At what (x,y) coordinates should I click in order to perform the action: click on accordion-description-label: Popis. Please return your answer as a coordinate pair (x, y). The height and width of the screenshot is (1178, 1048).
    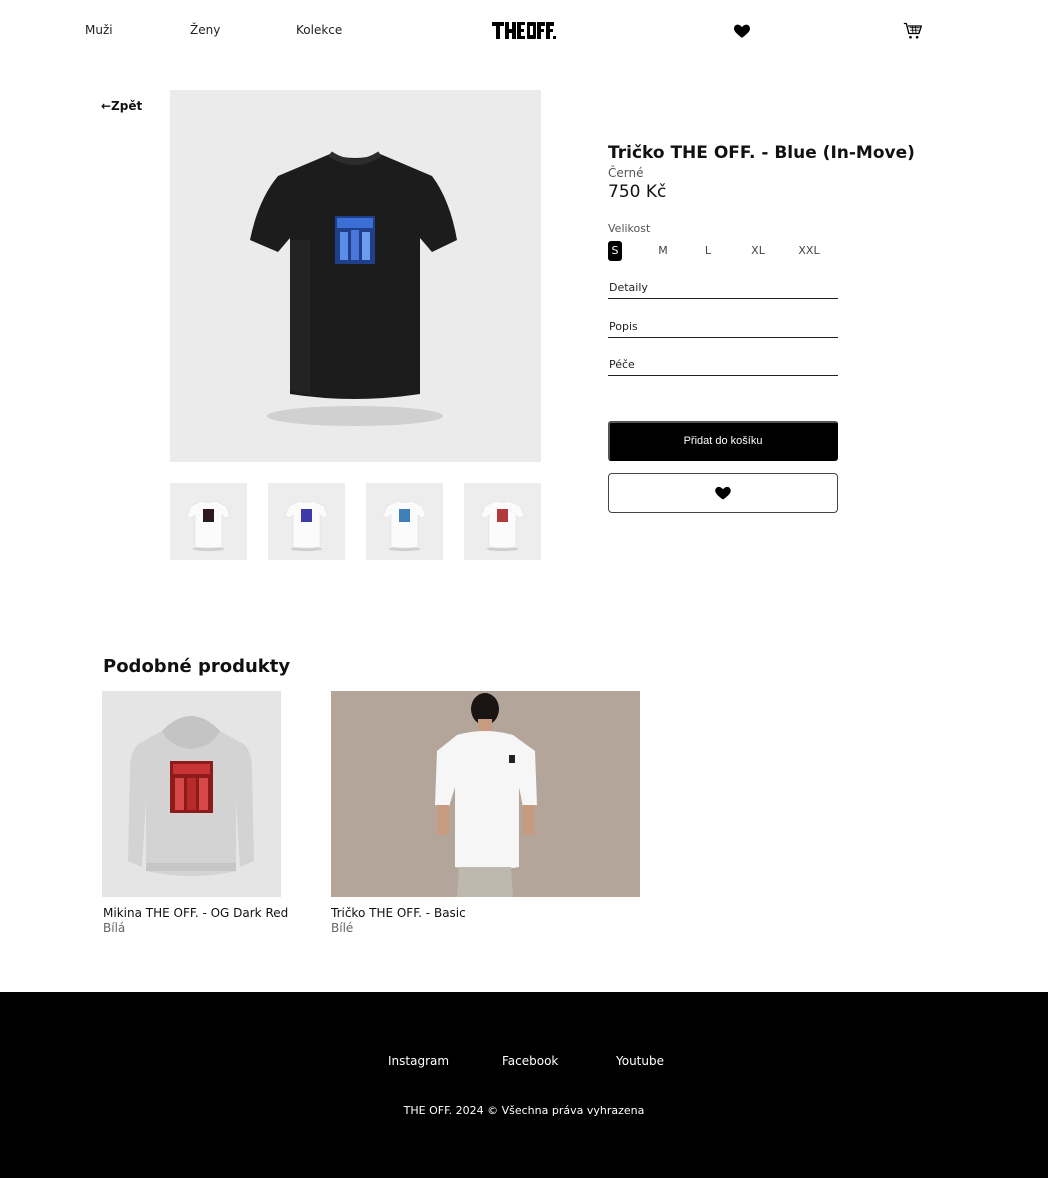
    Looking at the image, I should click on (623, 326).